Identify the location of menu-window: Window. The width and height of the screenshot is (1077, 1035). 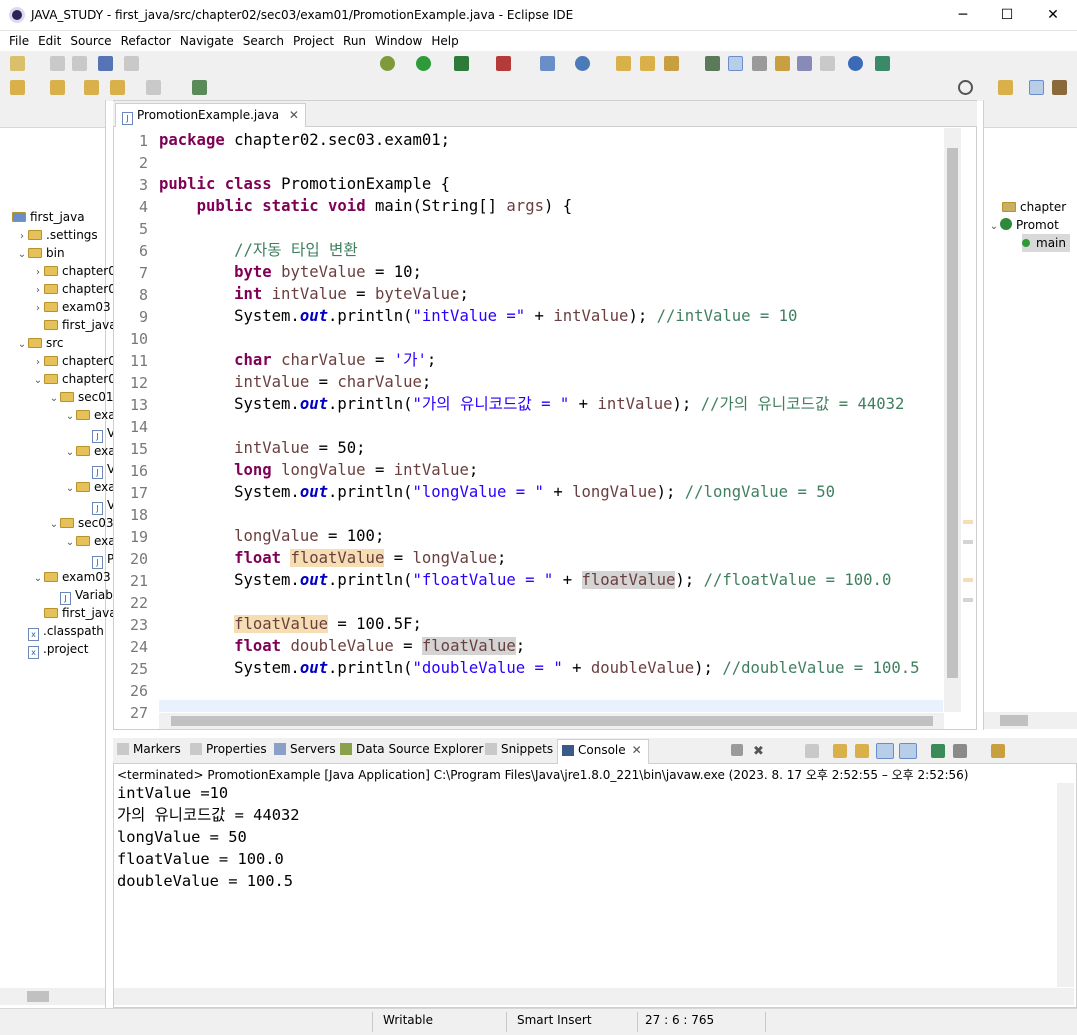
(394, 41).